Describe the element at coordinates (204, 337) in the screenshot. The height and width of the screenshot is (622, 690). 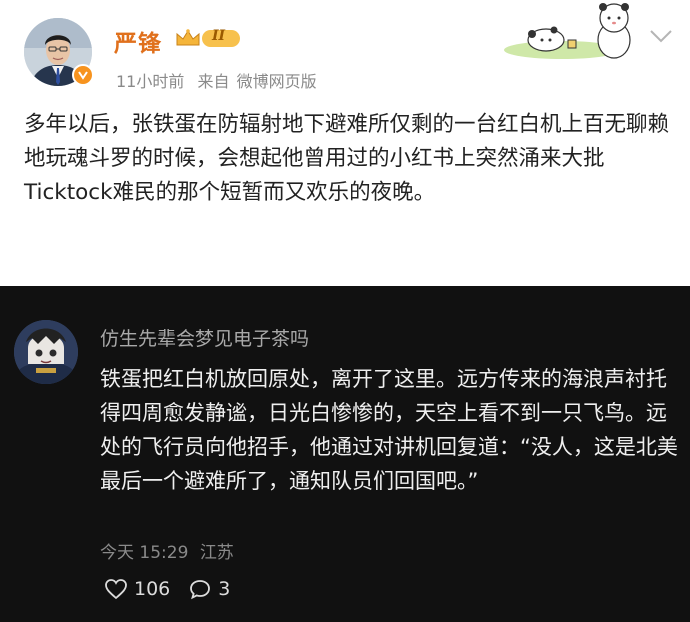
I see `commenter-name: 仿生先辈会梦见电子茶吗` at that location.